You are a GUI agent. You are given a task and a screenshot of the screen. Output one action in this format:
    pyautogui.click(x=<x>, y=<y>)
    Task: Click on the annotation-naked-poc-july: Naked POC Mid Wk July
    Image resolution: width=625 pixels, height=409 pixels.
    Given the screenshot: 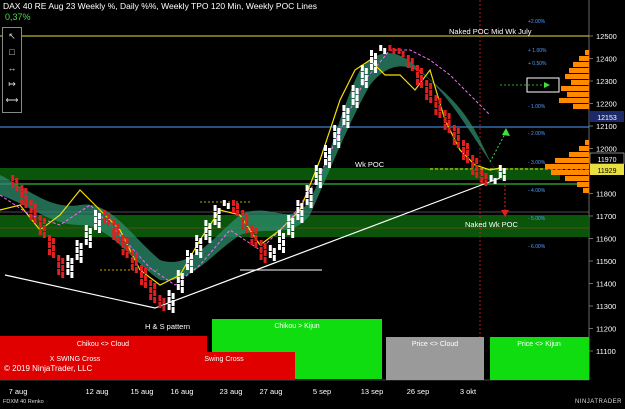 What is the action you would take?
    pyautogui.click(x=490, y=31)
    